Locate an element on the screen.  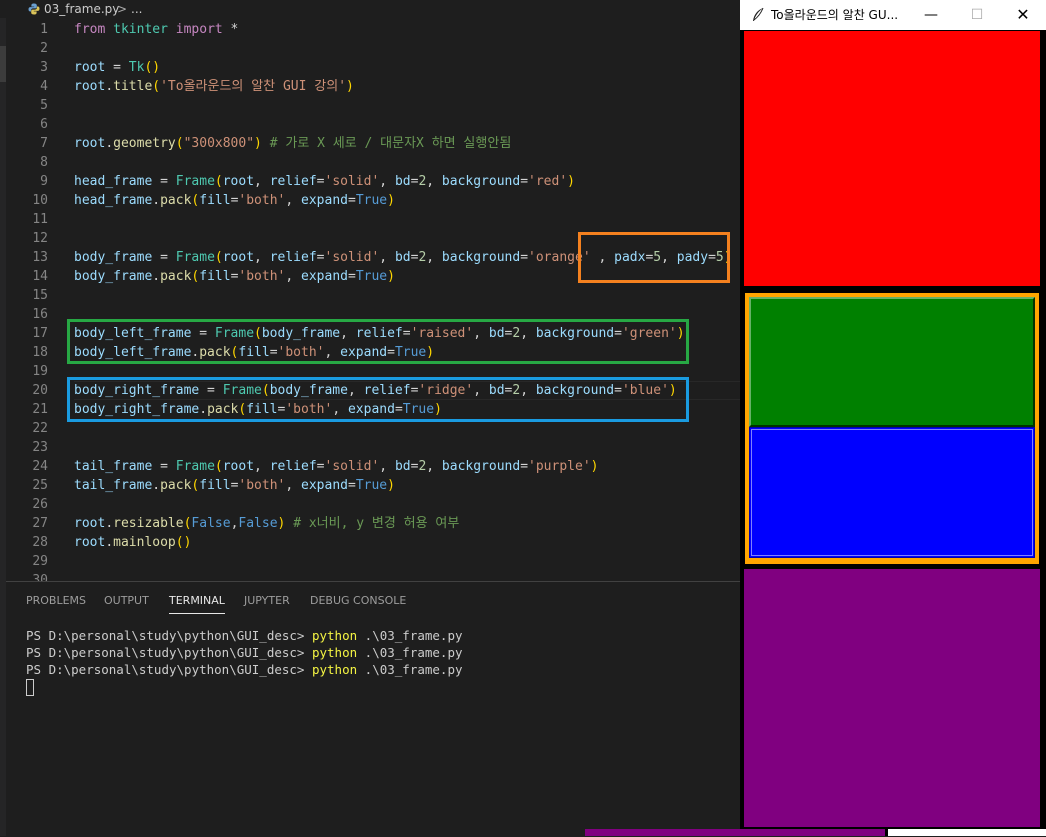
line-number: 9 is located at coordinates (44, 181).